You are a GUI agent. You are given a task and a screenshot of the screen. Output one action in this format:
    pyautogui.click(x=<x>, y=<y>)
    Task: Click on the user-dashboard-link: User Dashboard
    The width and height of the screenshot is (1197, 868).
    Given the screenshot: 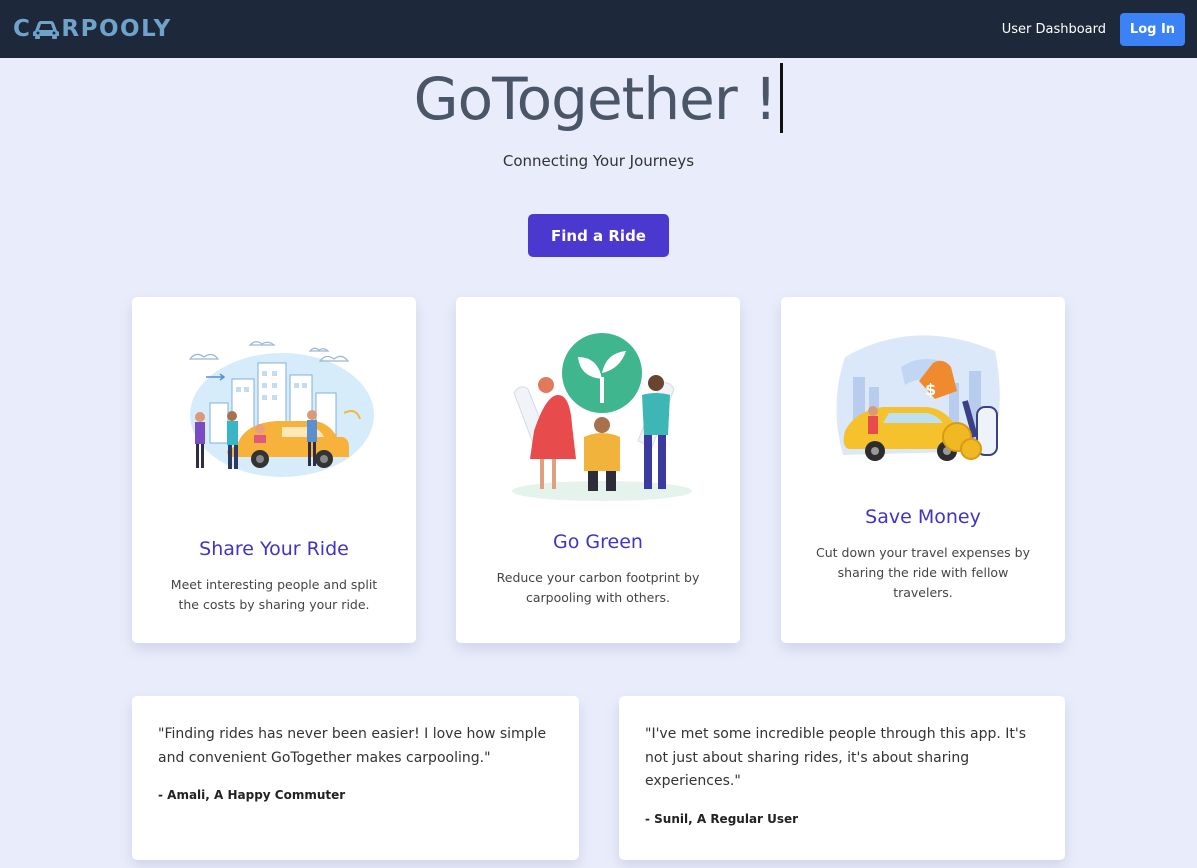 What is the action you would take?
    pyautogui.click(x=1054, y=29)
    